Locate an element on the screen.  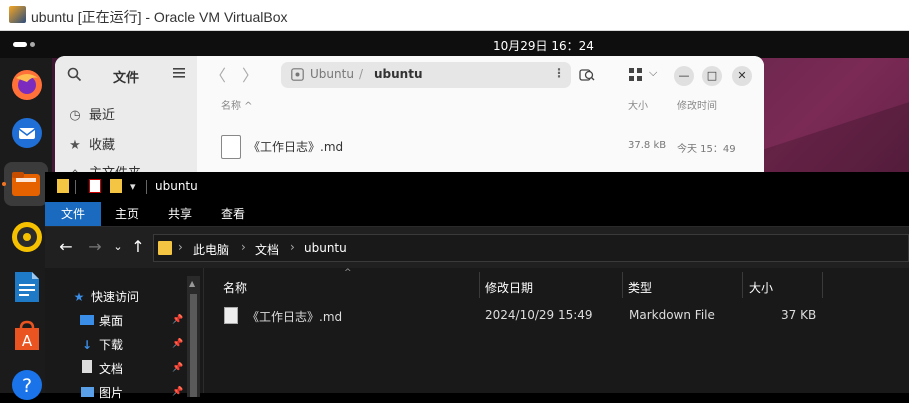
file-size: 37.8 kB is located at coordinates (647, 145).